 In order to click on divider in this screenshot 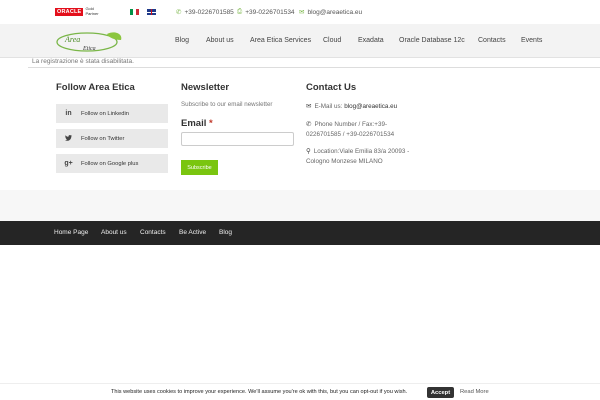, I will do `click(314, 67)`.